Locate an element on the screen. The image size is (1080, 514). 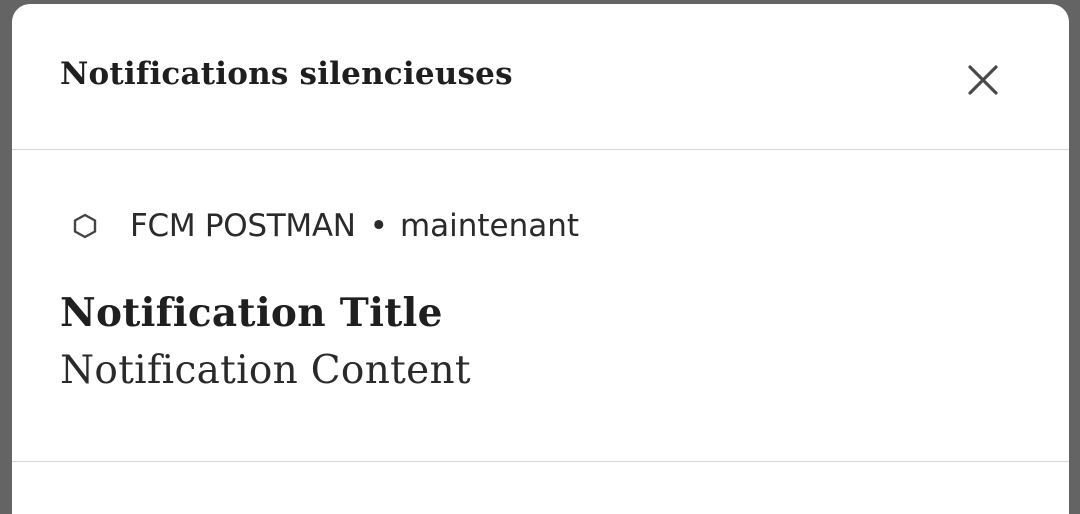
notification-meta: FCM POSTMAN • maintenant is located at coordinates (325, 226).